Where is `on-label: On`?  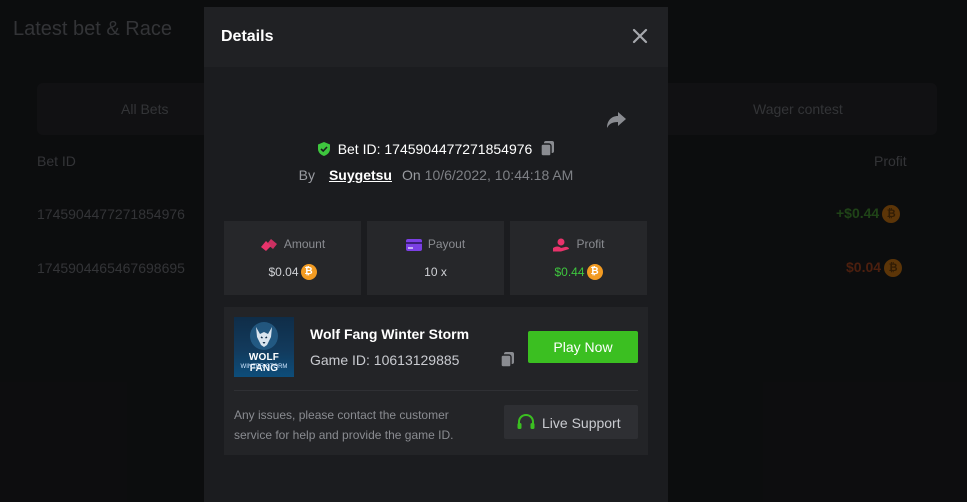 on-label: On is located at coordinates (411, 175).